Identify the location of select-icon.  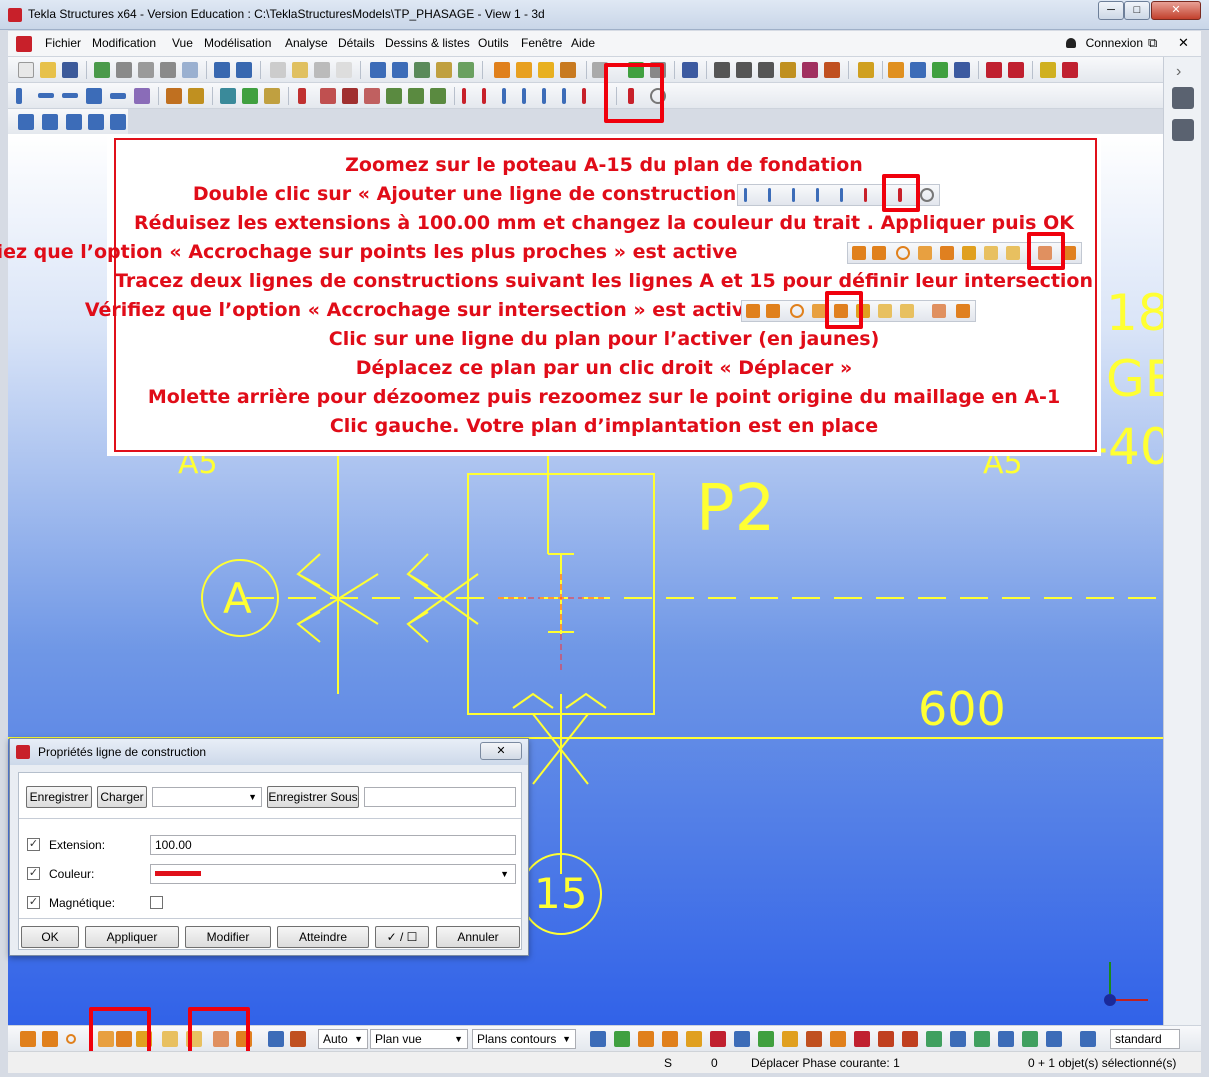
(466, 70).